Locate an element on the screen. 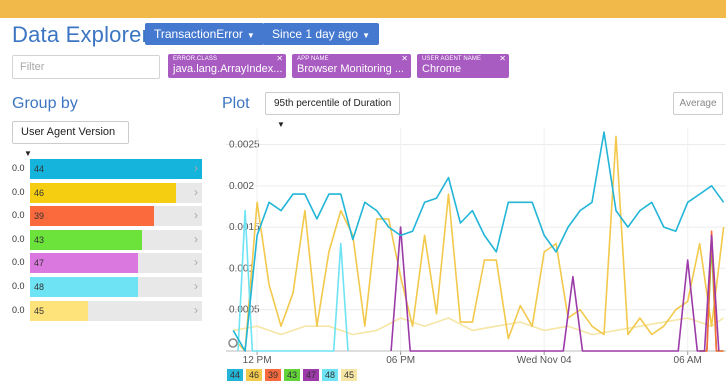 The width and height of the screenshot is (726, 392). x-tick-label: 06 AM is located at coordinates (688, 360).